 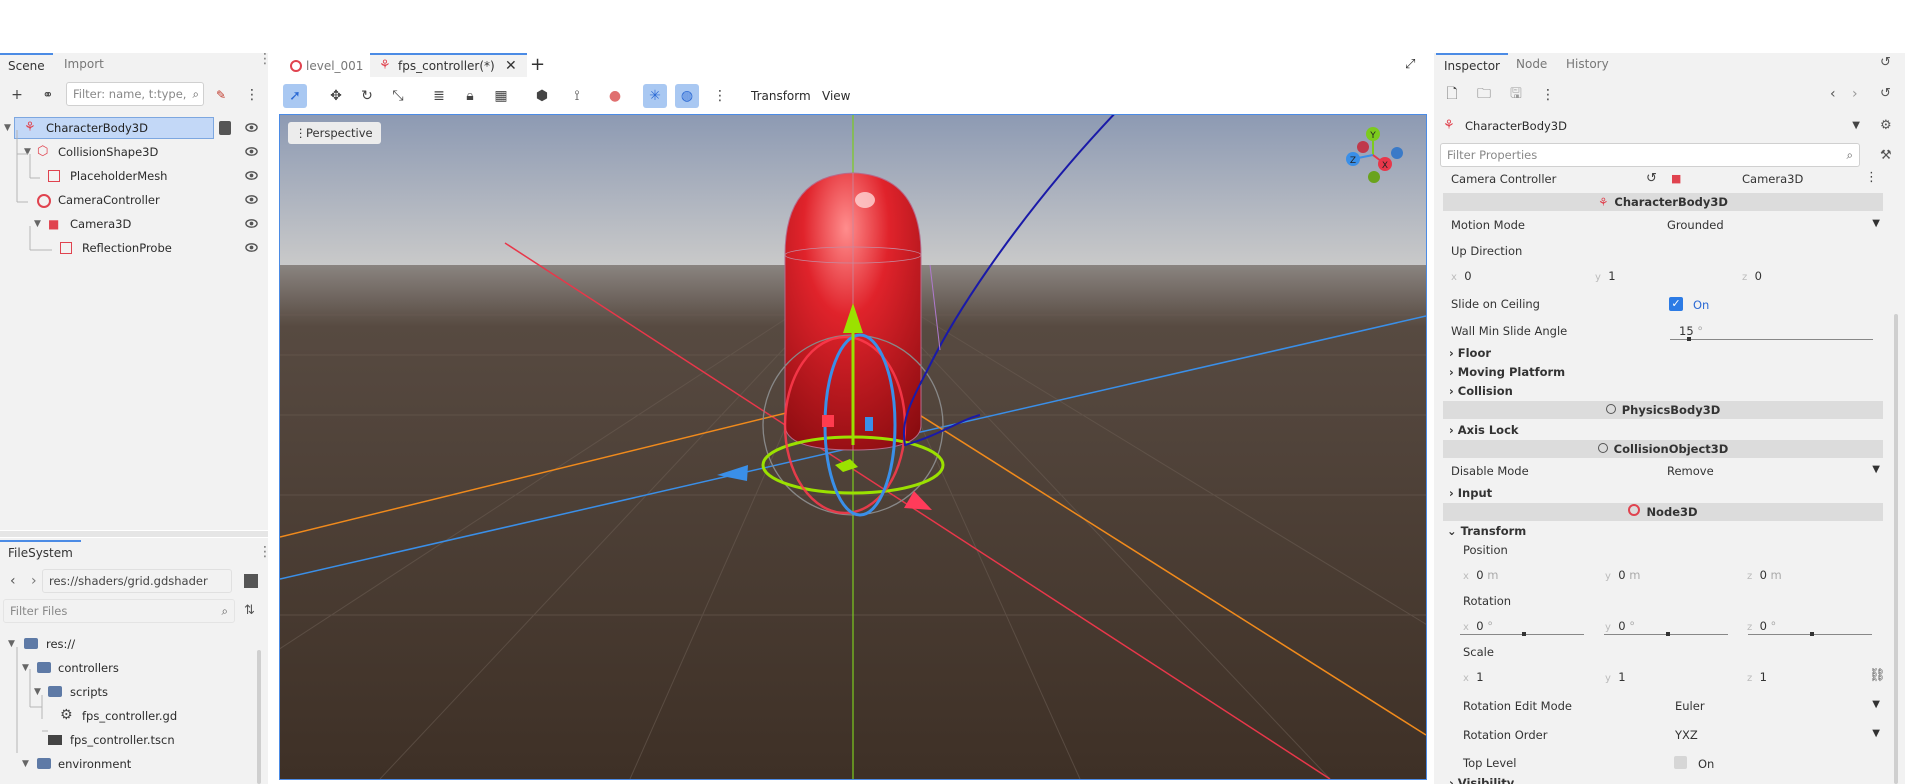 I want to click on section-collisionobject3d: CollisionObject3D, so click(x=1663, y=449).